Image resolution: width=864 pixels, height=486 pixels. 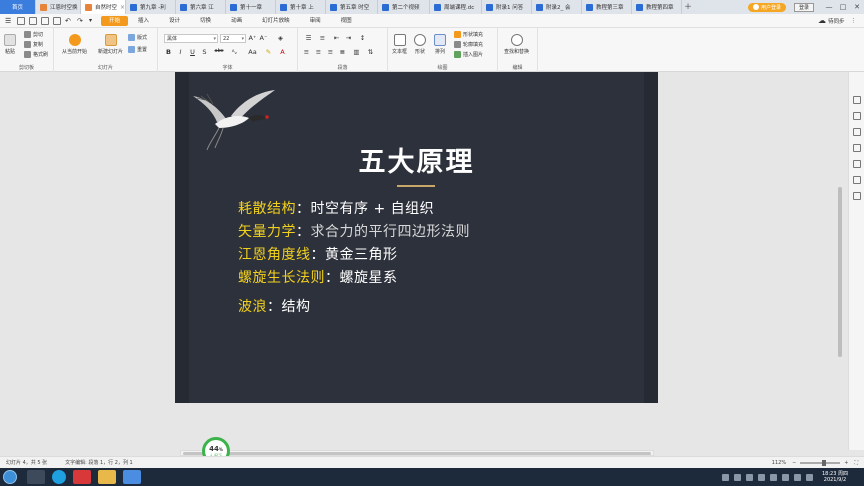 I want to click on align-center-icon: ≡, so click(x=318, y=52).